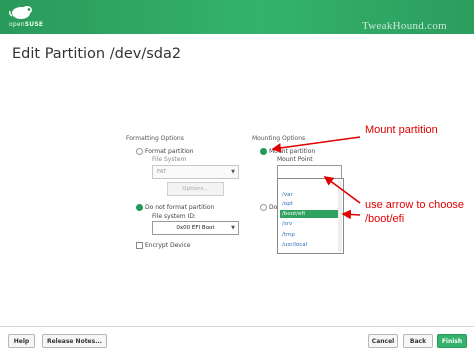 The width and height of the screenshot is (474, 355). Describe the element at coordinates (237, 326) in the screenshot. I see `footer-separator` at that location.